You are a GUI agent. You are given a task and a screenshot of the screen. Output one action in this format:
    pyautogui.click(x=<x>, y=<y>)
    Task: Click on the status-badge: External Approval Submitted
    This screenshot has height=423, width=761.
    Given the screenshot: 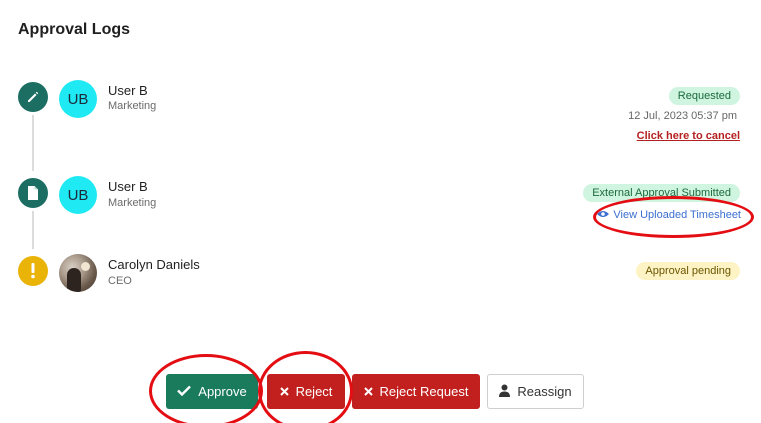 What is the action you would take?
    pyautogui.click(x=661, y=193)
    